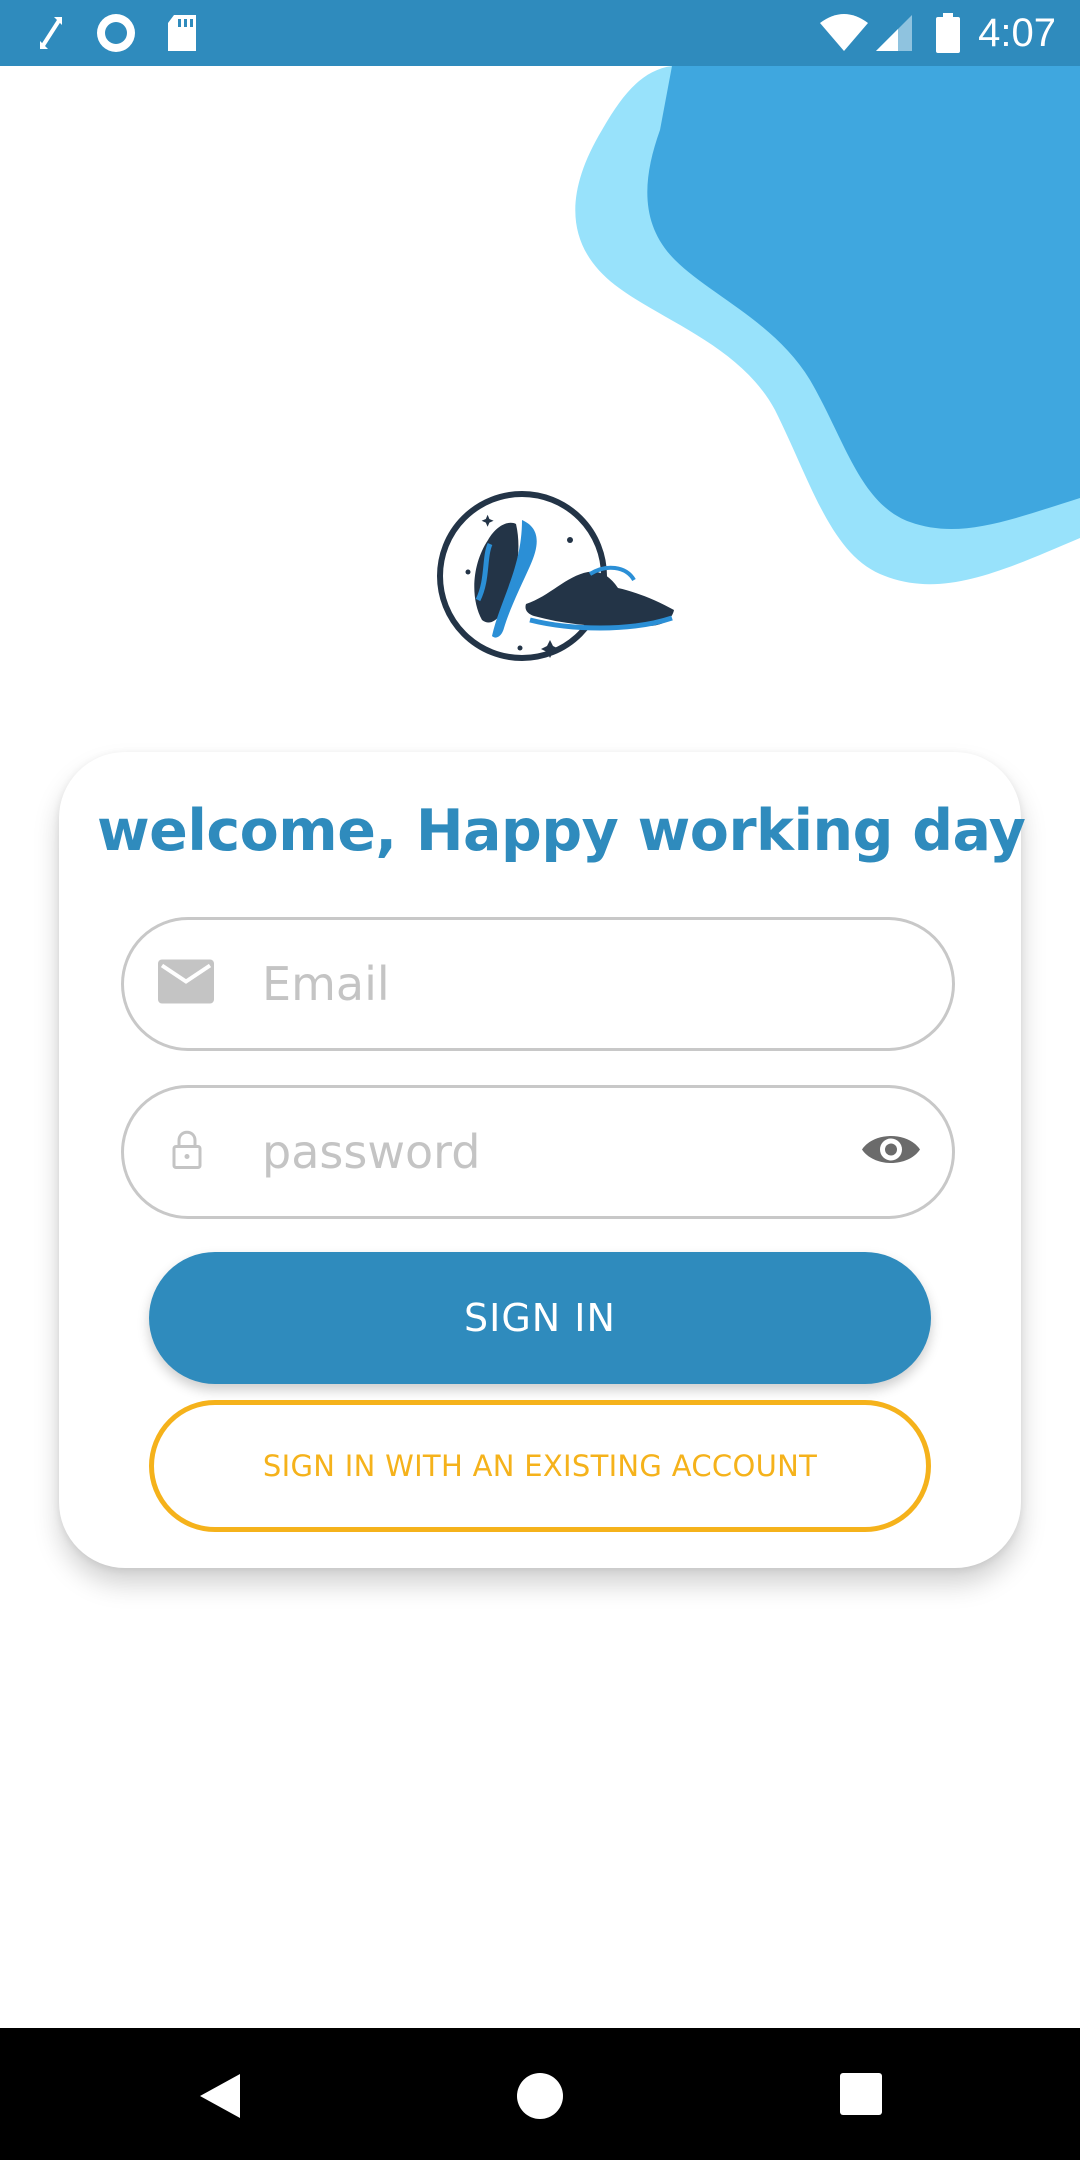 This screenshot has width=1080, height=2160. I want to click on sneaker-logo, so click(555, 576).